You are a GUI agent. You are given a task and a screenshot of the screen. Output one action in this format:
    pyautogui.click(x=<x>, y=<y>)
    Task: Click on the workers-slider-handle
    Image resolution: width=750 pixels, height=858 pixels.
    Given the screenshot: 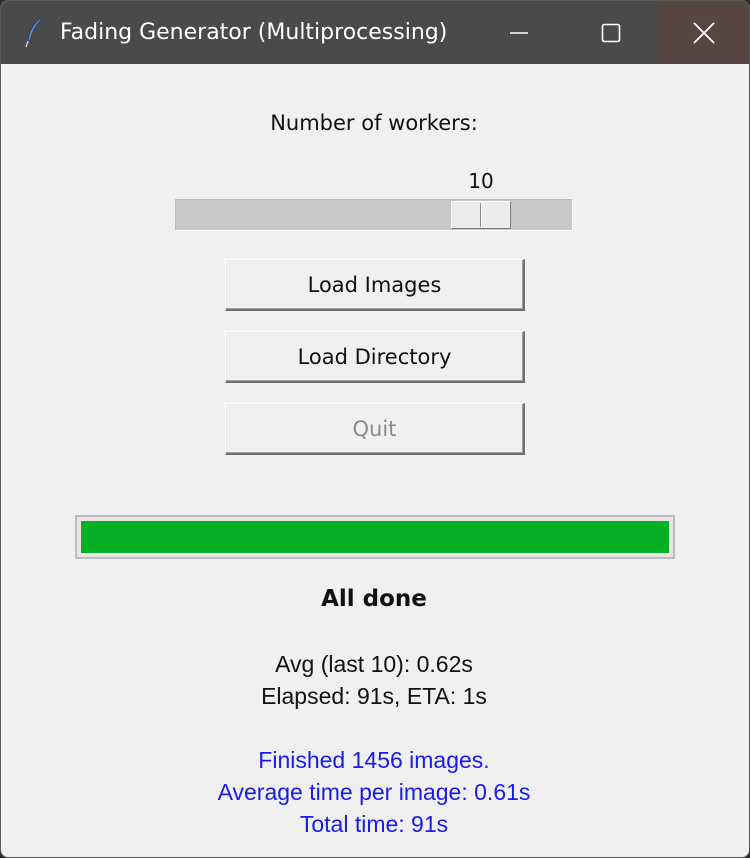 What is the action you would take?
    pyautogui.click(x=481, y=215)
    